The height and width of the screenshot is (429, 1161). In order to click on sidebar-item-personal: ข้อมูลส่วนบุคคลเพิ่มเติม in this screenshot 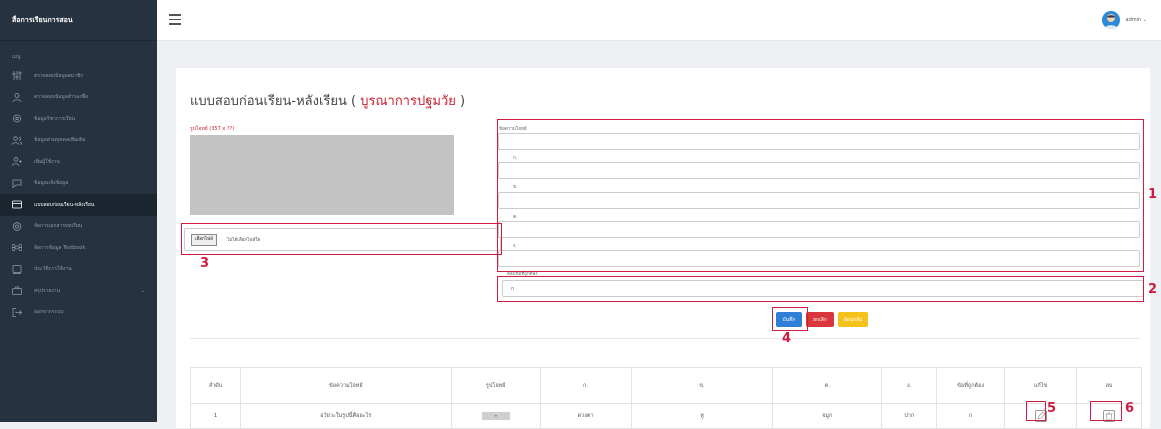, I will do `click(78, 141)`.